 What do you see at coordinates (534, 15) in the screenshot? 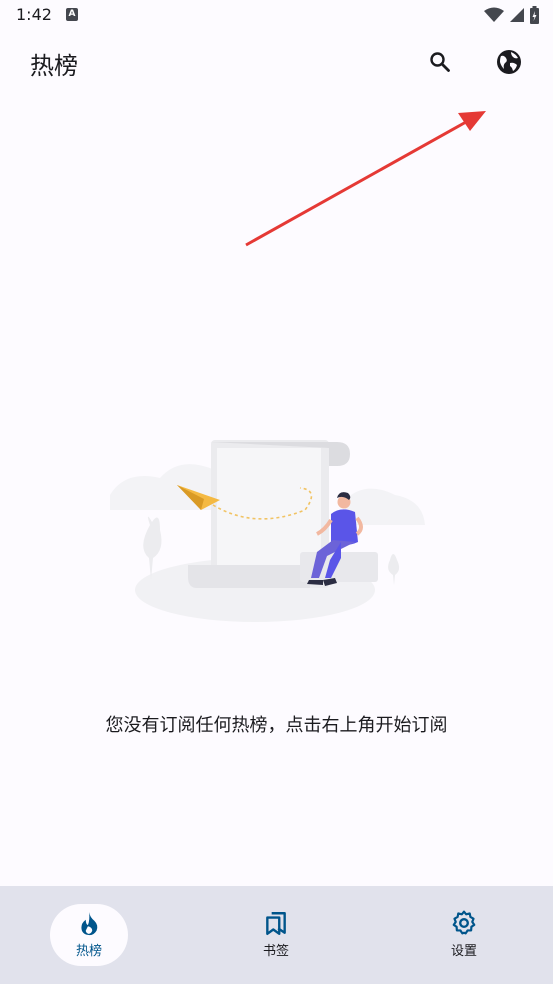
I see `battery-icon` at bounding box center [534, 15].